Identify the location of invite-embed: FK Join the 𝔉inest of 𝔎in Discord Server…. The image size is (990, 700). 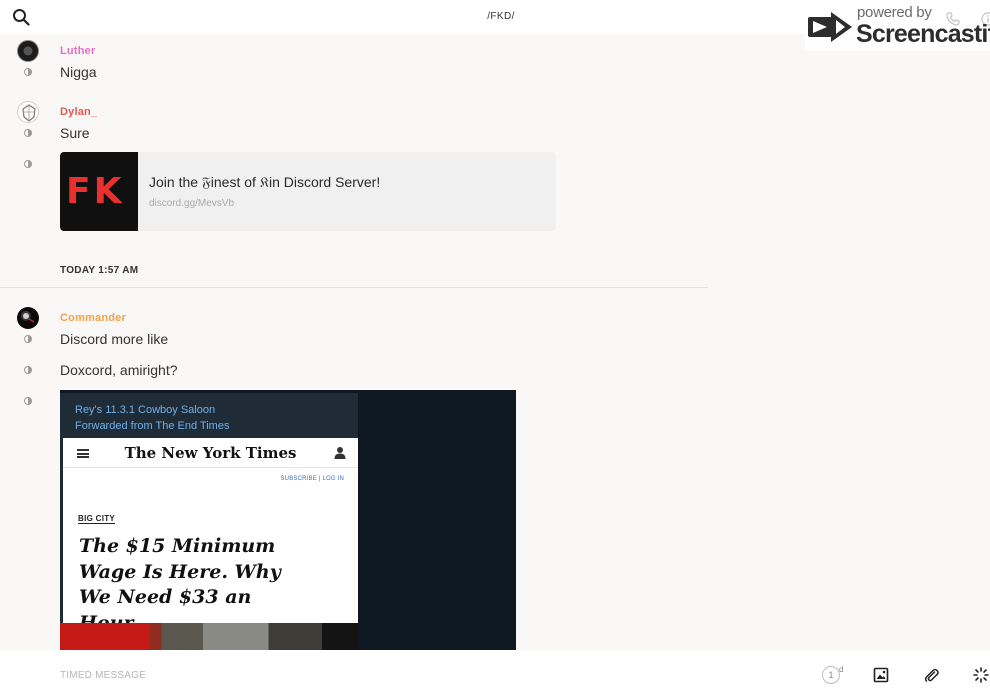
(308, 191).